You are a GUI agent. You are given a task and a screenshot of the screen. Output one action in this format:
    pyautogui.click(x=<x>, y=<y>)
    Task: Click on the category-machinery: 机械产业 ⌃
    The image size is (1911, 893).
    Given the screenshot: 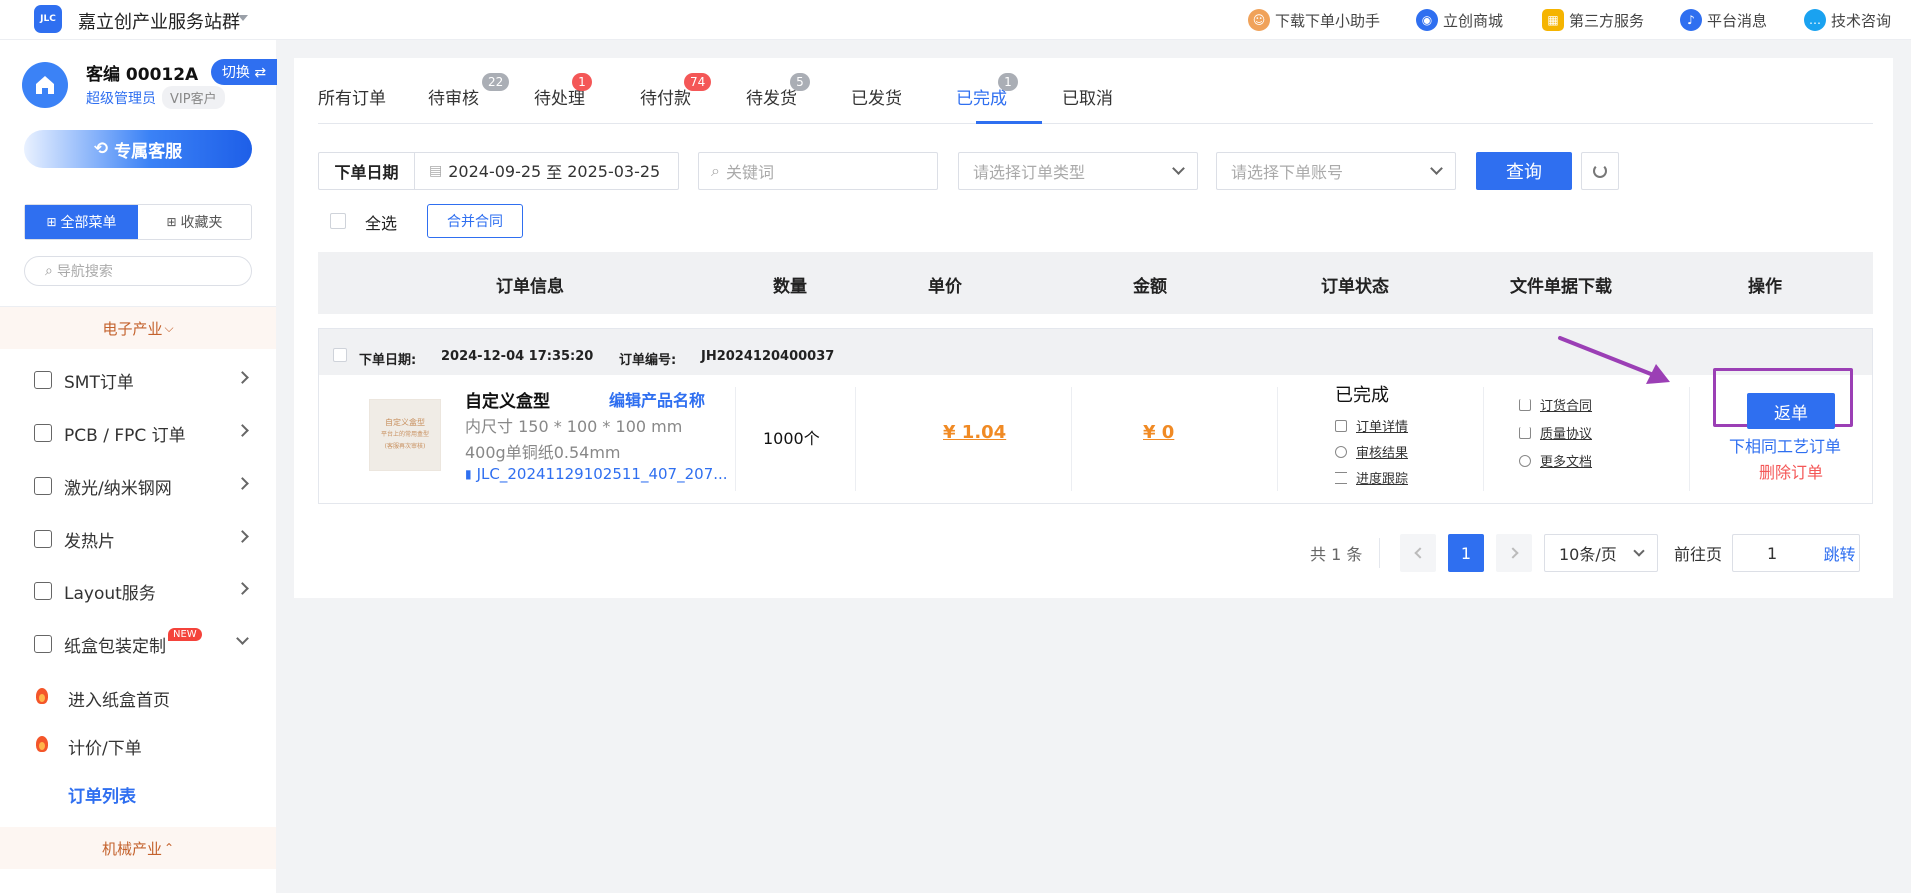 What is the action you would take?
    pyautogui.click(x=138, y=848)
    